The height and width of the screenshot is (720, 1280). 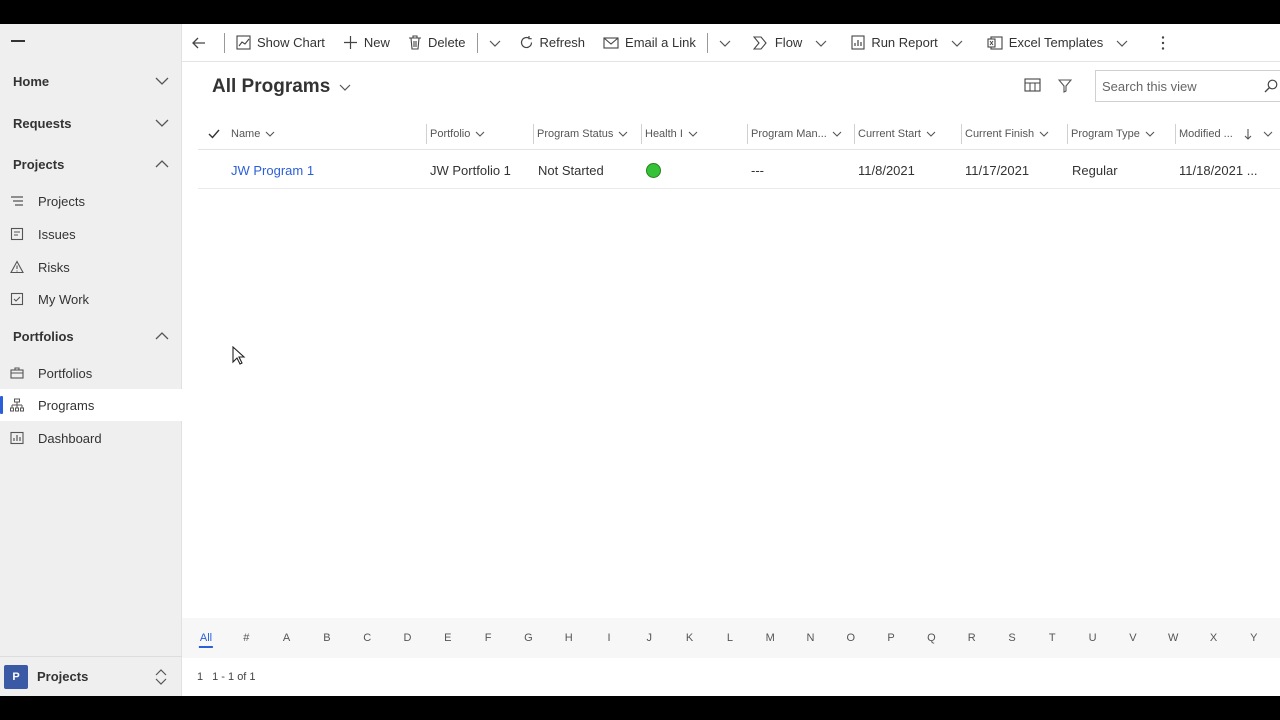 I want to click on list-icon, so click(x=17, y=201).